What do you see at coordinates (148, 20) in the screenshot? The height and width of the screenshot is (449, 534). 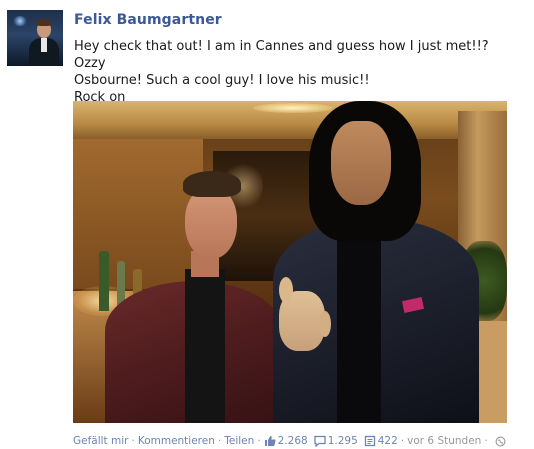 I see `author-name-link: Felix Baumgartner` at bounding box center [148, 20].